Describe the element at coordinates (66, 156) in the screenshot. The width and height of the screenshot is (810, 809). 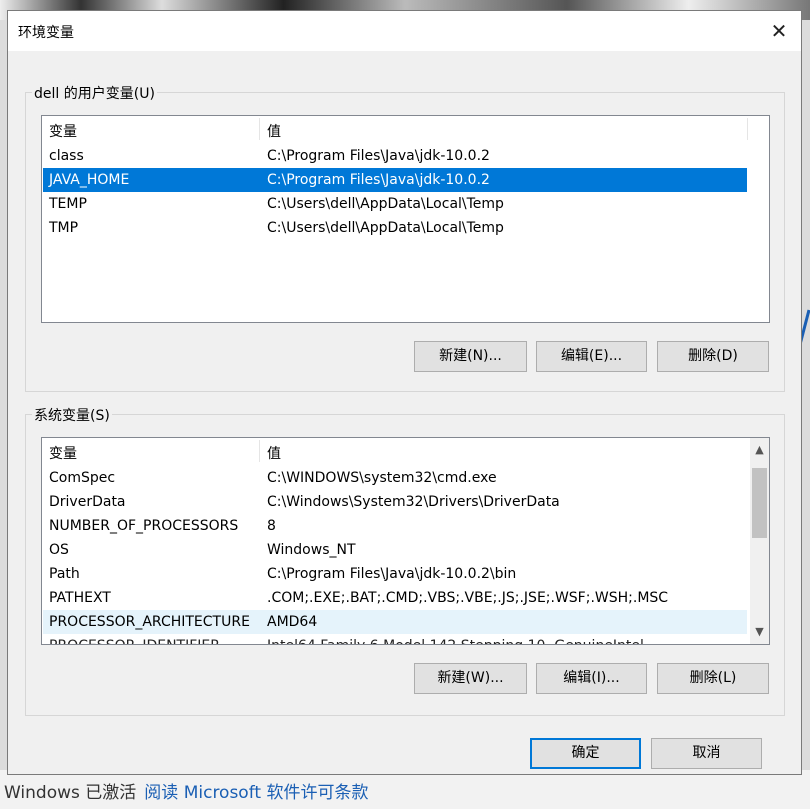
I see `variable-name: class` at that location.